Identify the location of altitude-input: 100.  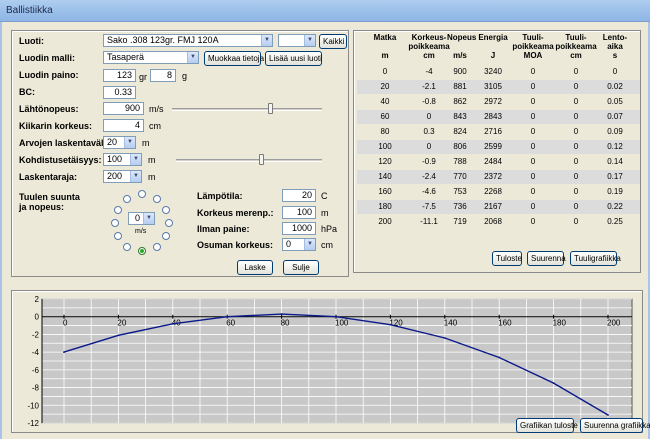
(299, 212).